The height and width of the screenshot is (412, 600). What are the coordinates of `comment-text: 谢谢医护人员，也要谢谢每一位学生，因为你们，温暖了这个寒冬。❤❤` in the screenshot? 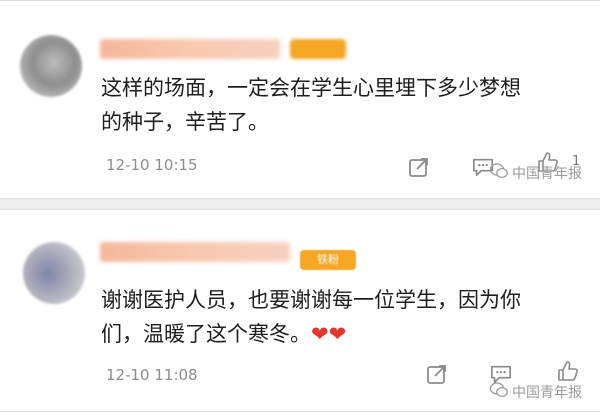 It's located at (311, 317).